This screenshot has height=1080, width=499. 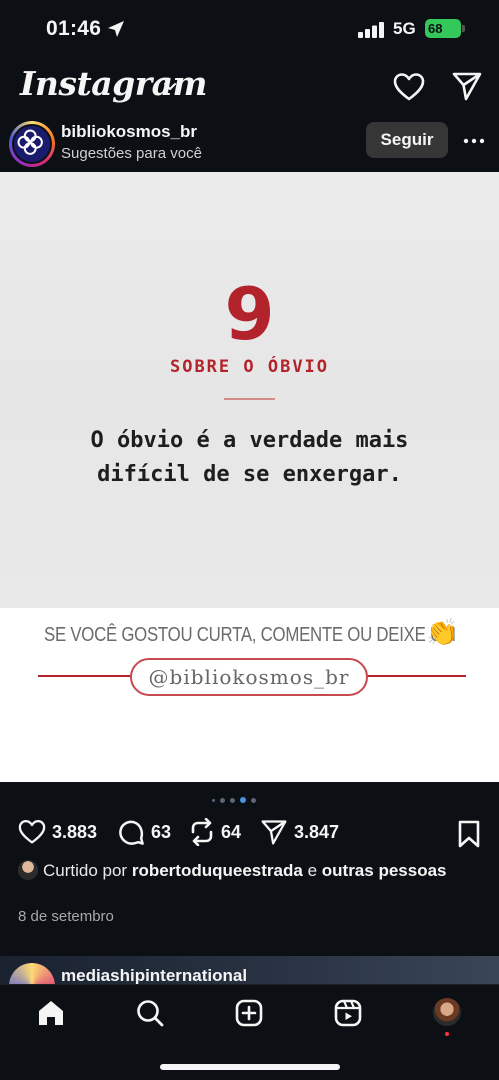 What do you see at coordinates (243, 800) in the screenshot?
I see `carousel-dot-active` at bounding box center [243, 800].